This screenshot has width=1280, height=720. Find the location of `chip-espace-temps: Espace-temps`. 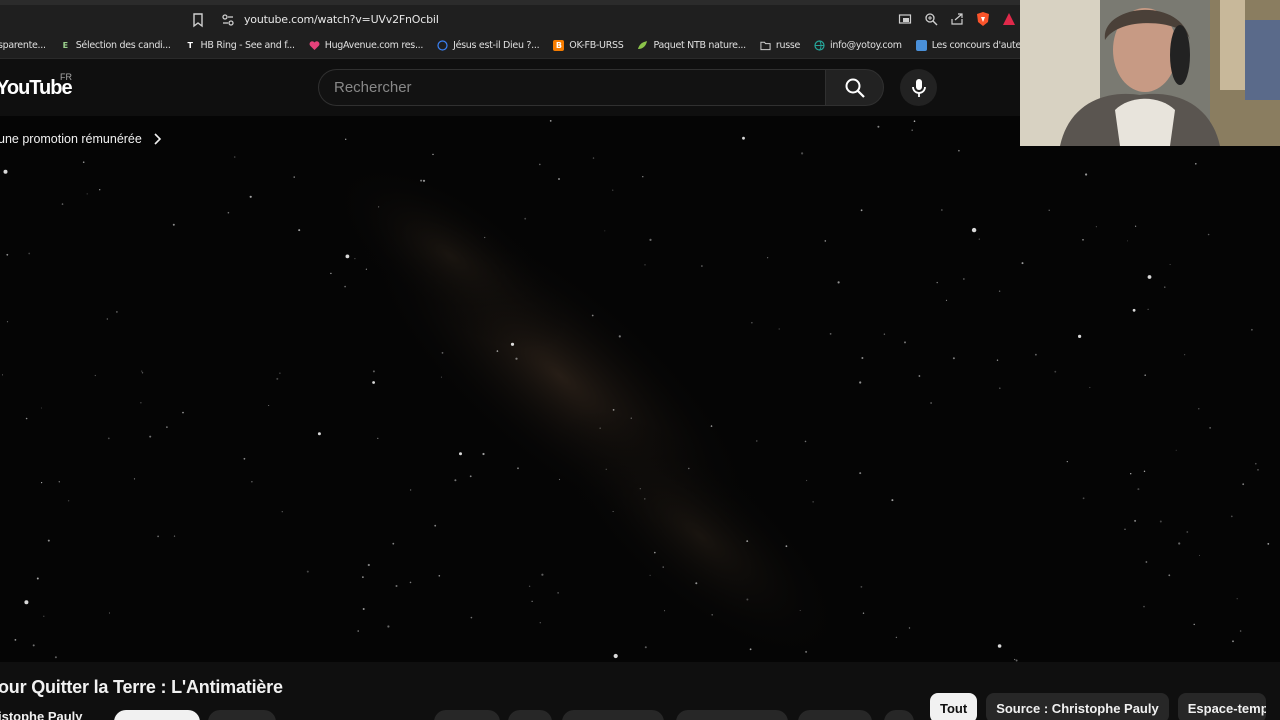

chip-espace-temps: Espace-temps is located at coordinates (1221, 706).